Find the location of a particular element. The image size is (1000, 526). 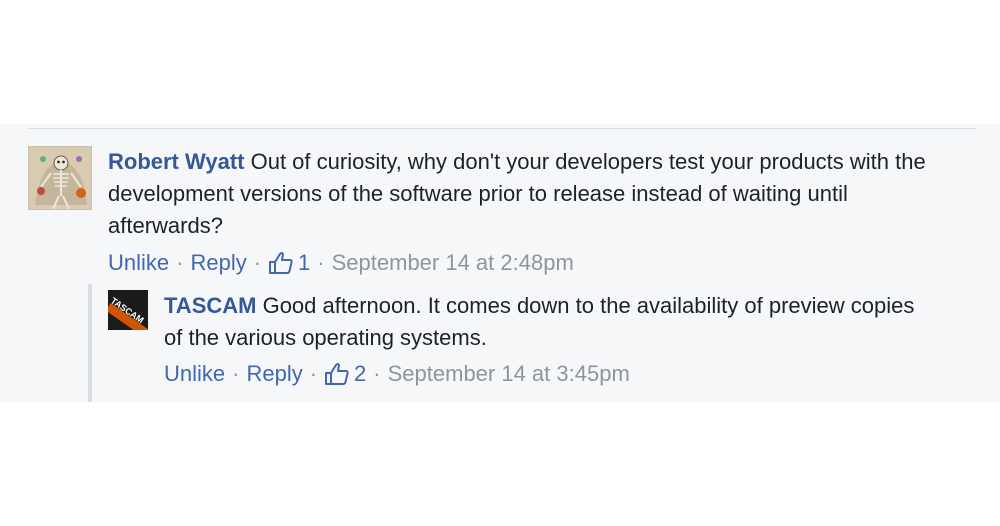

skeleton-avatar-image is located at coordinates (60, 178).